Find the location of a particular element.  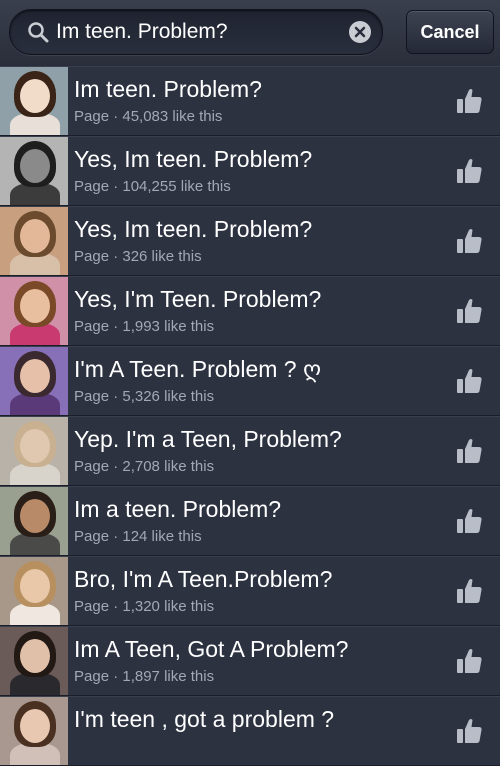

page-name: Yes, I'm Teen. Problem? is located at coordinates (198, 299).